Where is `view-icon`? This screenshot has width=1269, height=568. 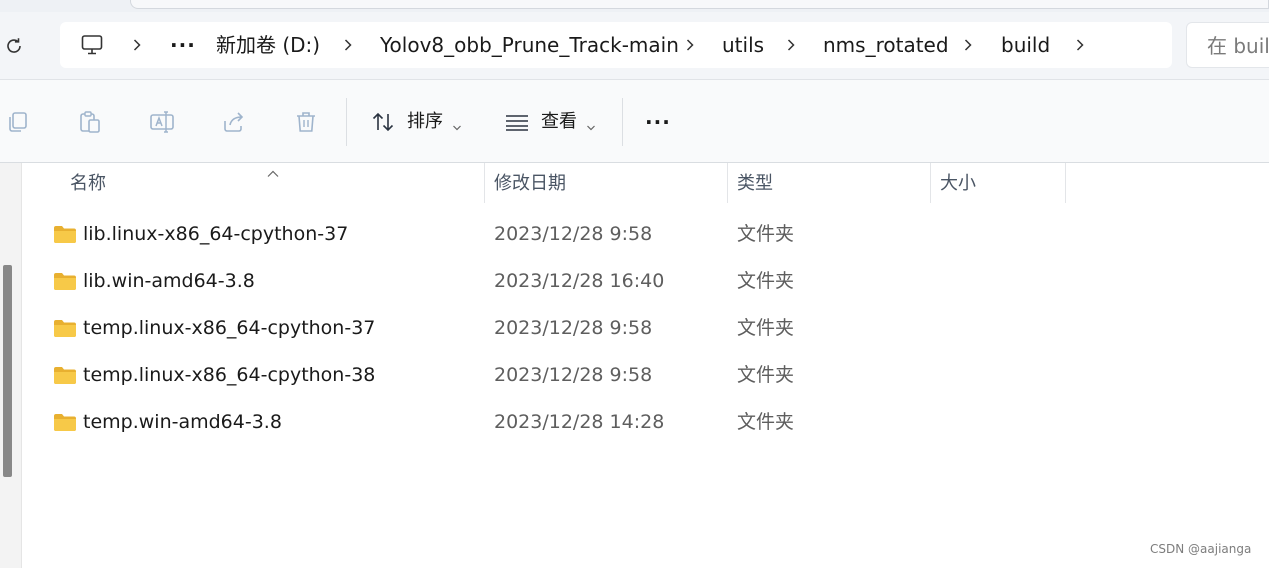
view-icon is located at coordinates (517, 122).